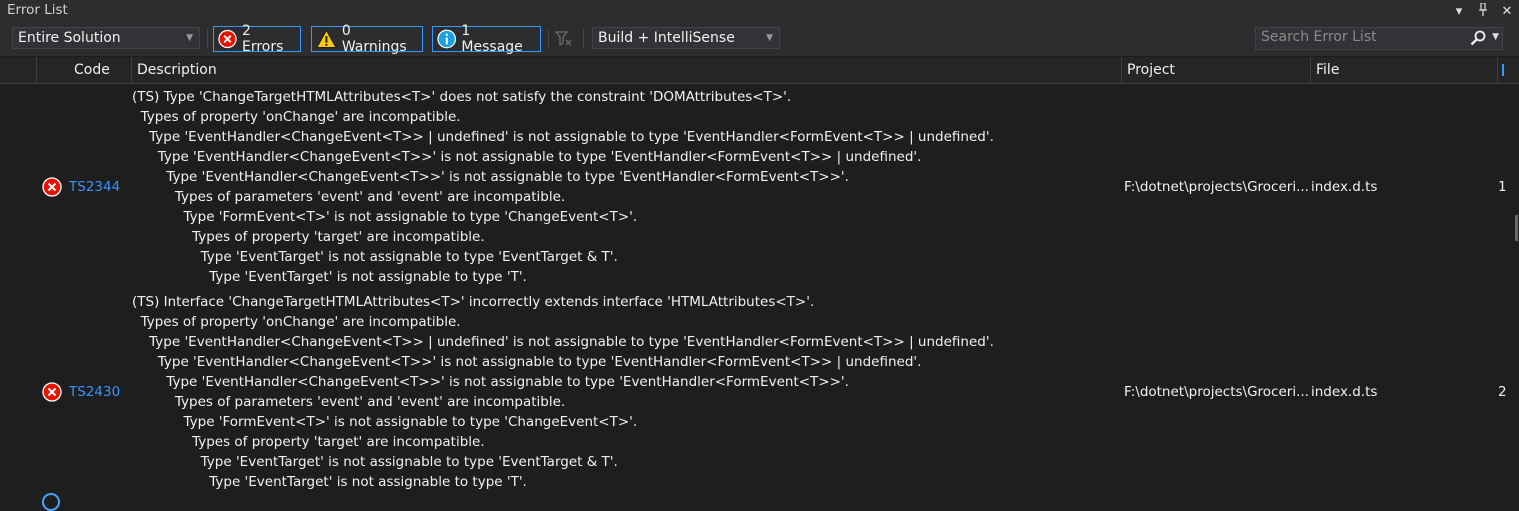  I want to click on messages-filter-button: 1 Message, so click(486, 39).